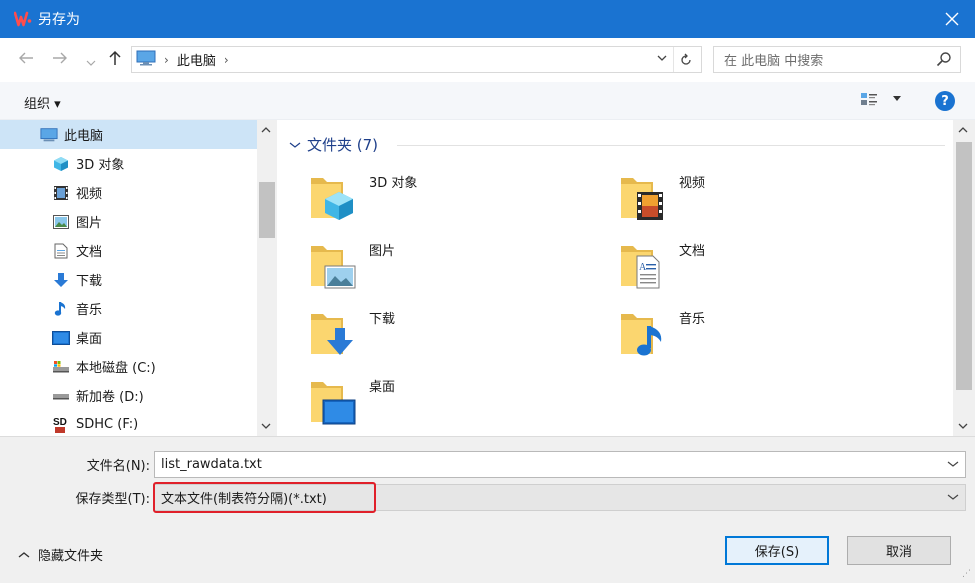  Describe the element at coordinates (118, 466) in the screenshot. I see `filename-label: 文件名(N):` at that location.